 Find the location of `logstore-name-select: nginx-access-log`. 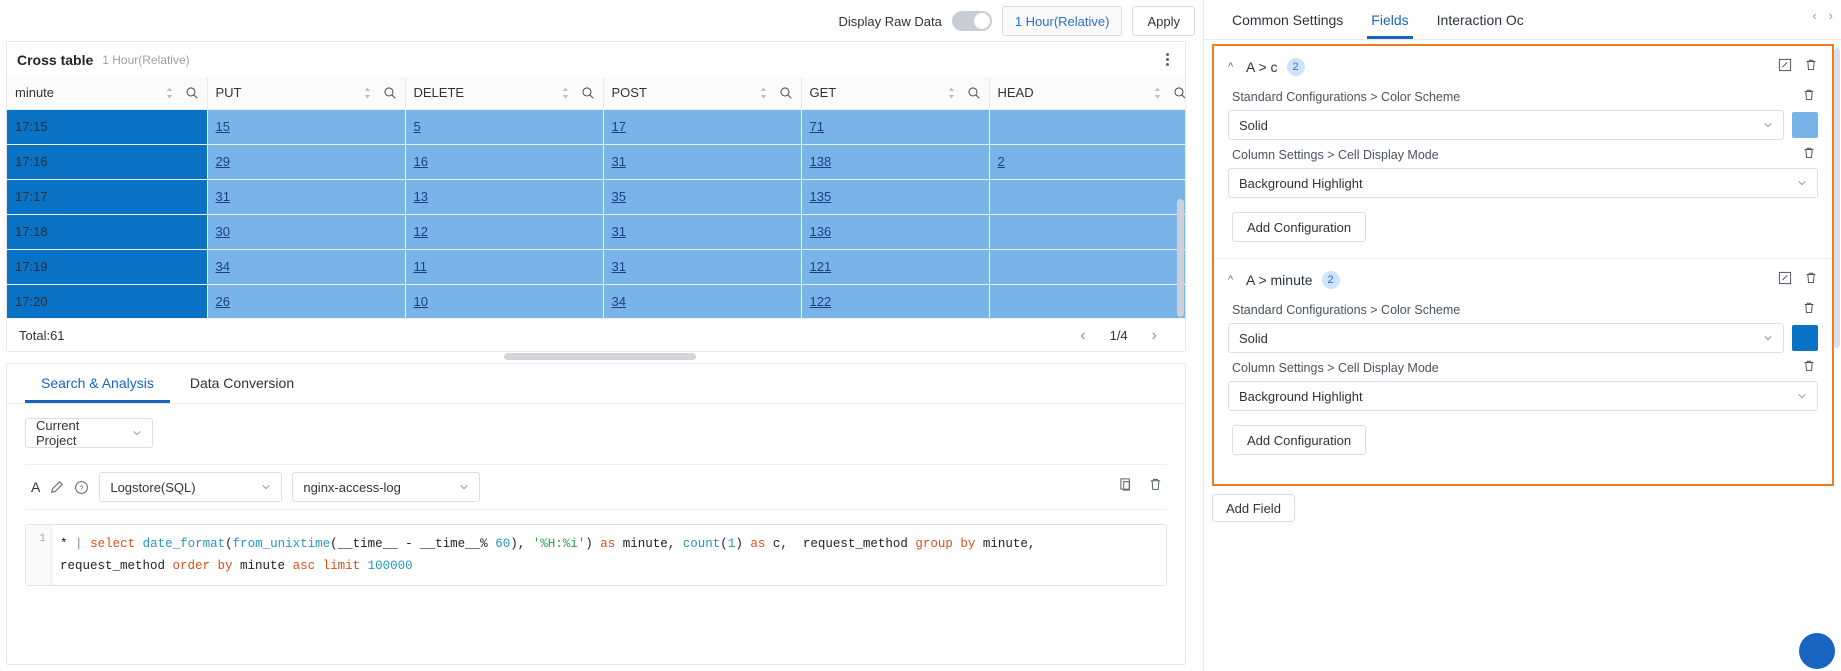

logstore-name-select: nginx-access-log is located at coordinates (386, 487).